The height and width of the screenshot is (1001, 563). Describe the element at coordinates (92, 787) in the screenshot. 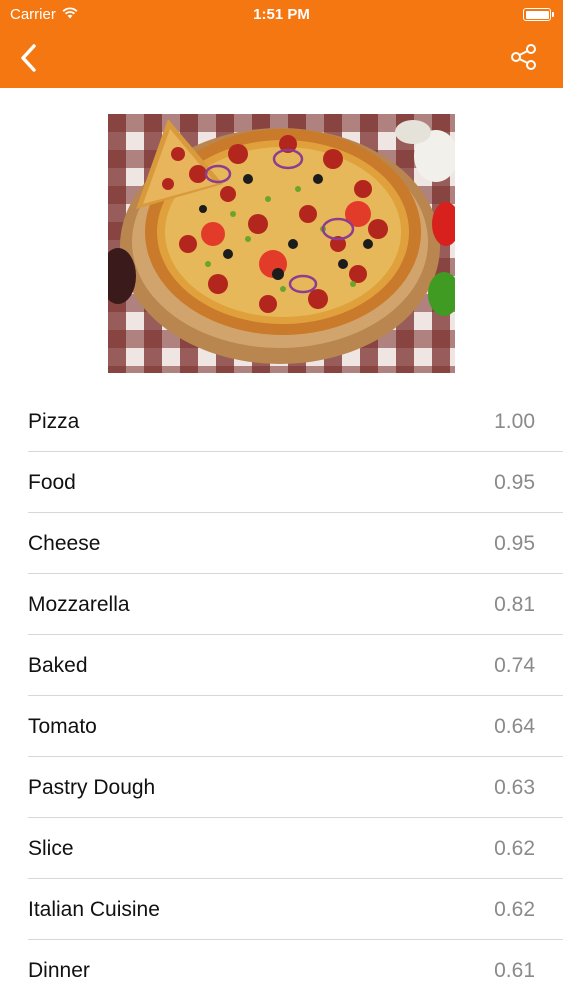

I see `tag-label: Pastry Dough` at that location.